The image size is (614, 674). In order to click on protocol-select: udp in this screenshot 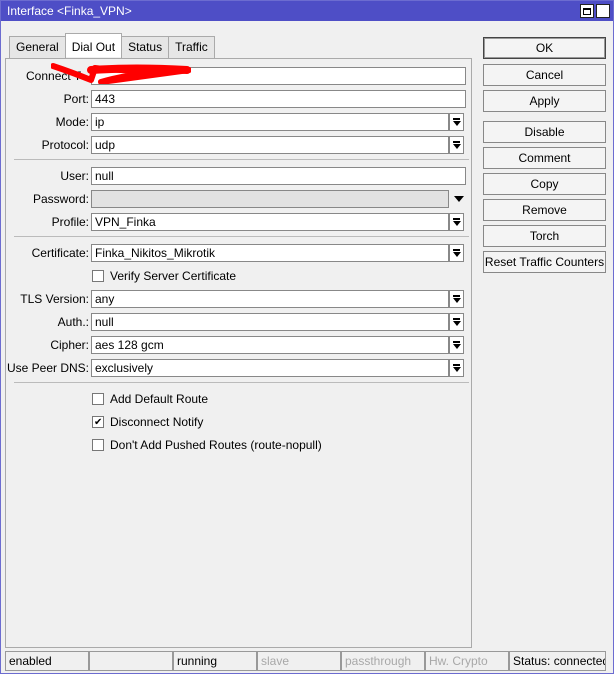, I will do `click(270, 145)`.